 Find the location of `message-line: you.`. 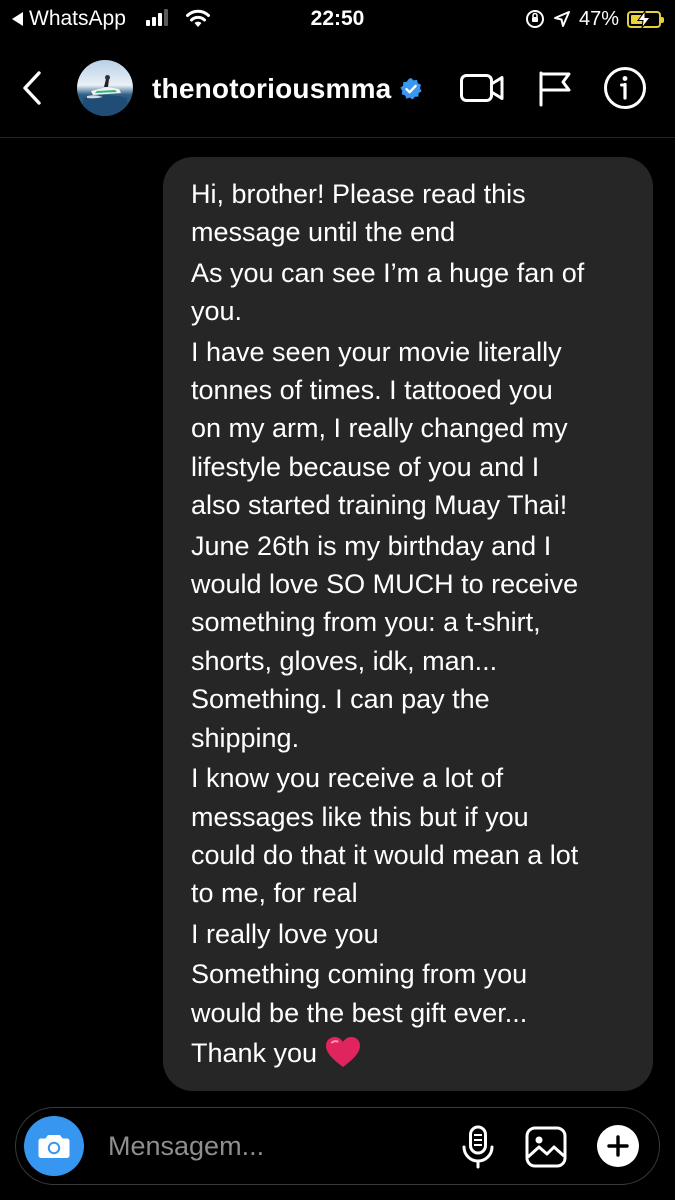

message-line: you. is located at coordinates (217, 311).